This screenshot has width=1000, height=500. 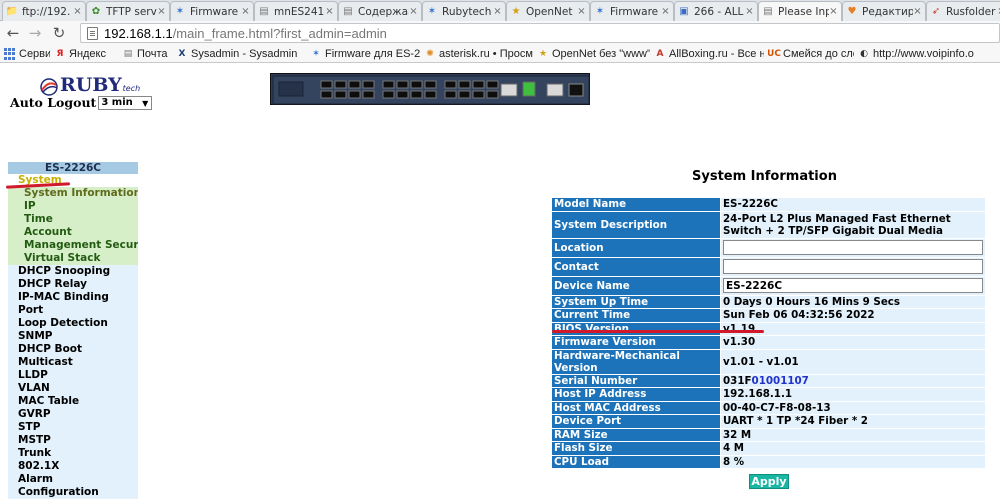 I want to click on menu-item-ip-mac-binding: IP-MAC Binding, so click(x=73, y=297).